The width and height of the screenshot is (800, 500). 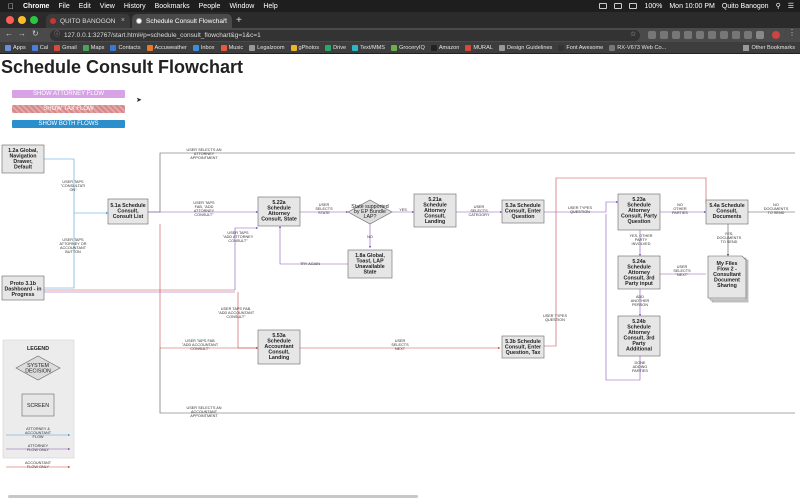 I want to click on node-state-supported-decision: State supported by EP Bundle LAP?, so click(x=370, y=212).